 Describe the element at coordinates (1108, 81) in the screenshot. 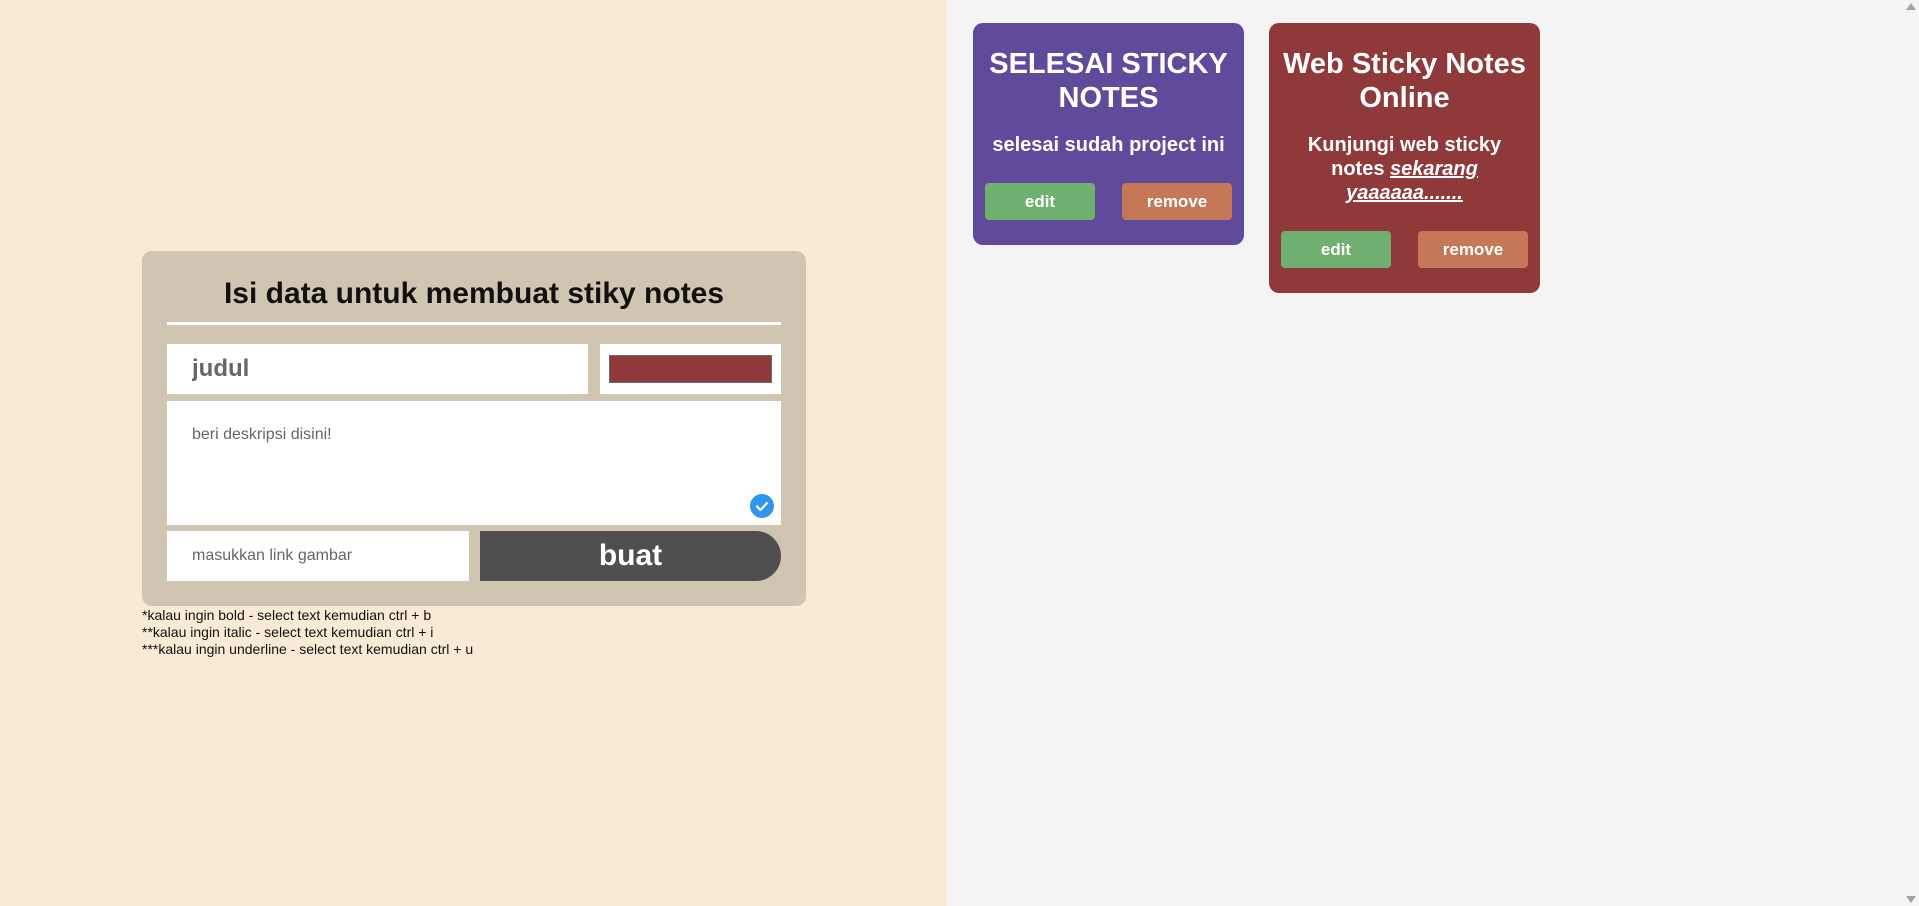

I see `note-title: SELESAI STICKY NOTES` at that location.